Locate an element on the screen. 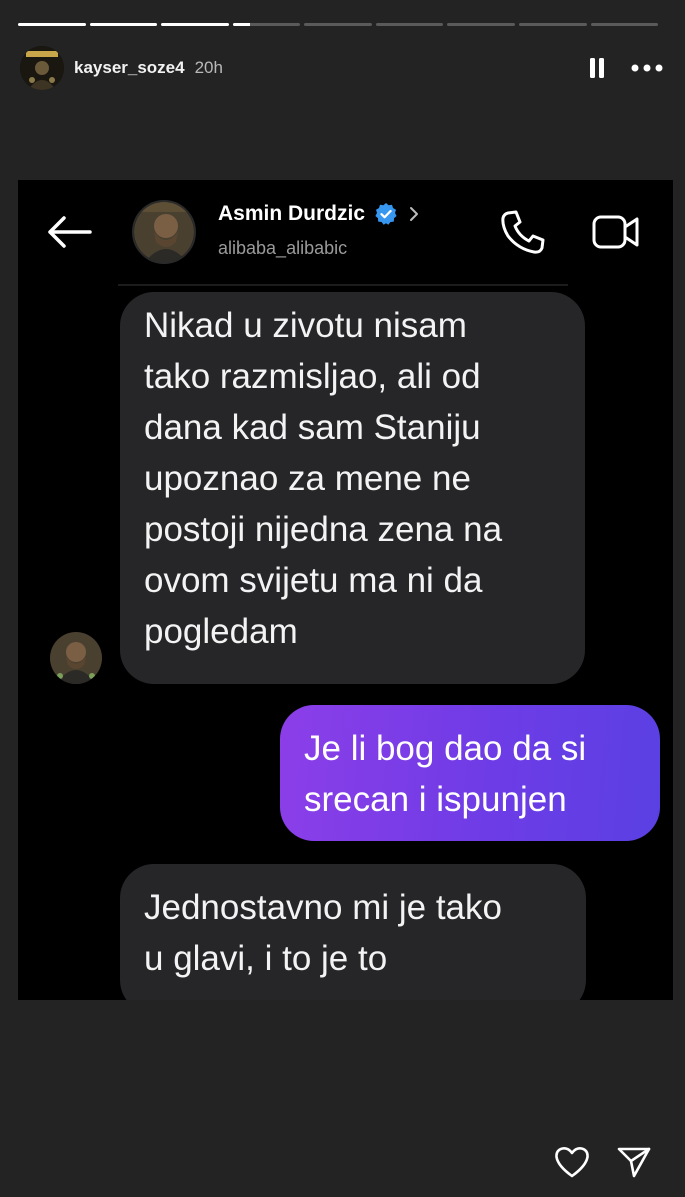  sender-photo-icon is located at coordinates (76, 658).